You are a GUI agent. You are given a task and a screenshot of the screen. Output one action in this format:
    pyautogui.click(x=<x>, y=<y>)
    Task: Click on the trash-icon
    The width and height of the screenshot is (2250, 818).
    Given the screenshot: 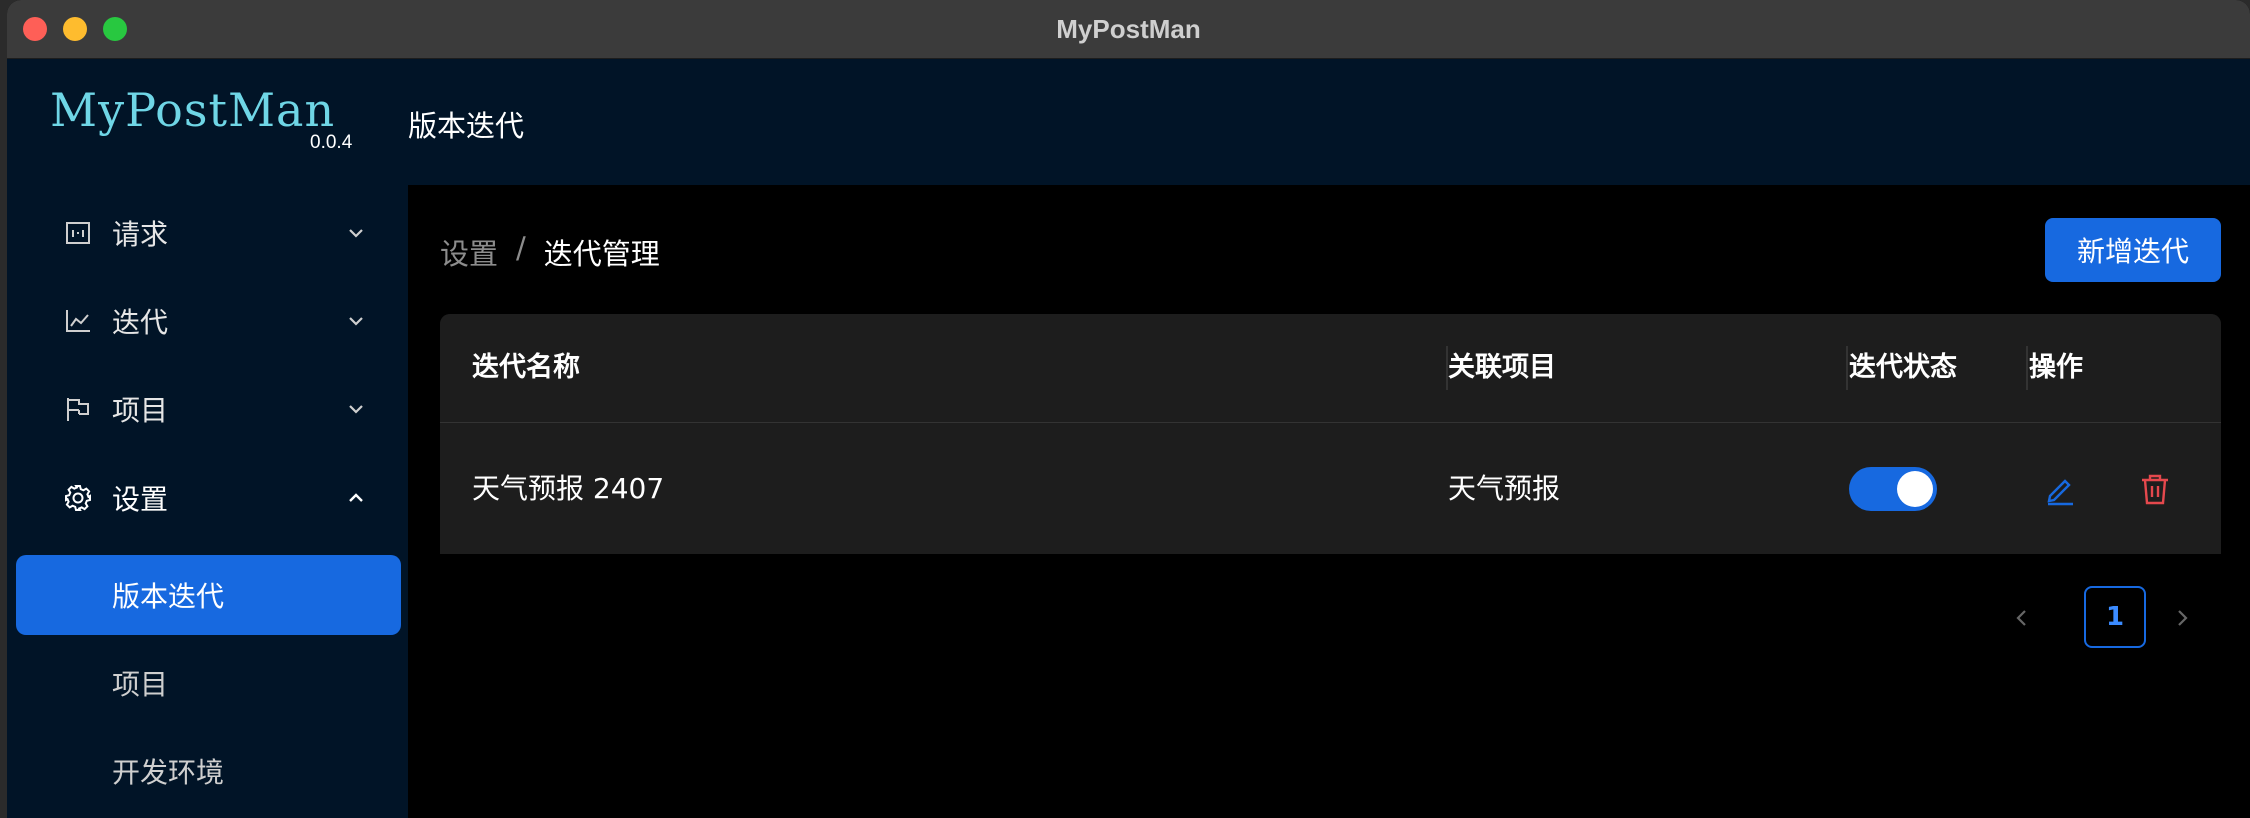 What is the action you would take?
    pyautogui.click(x=2155, y=489)
    